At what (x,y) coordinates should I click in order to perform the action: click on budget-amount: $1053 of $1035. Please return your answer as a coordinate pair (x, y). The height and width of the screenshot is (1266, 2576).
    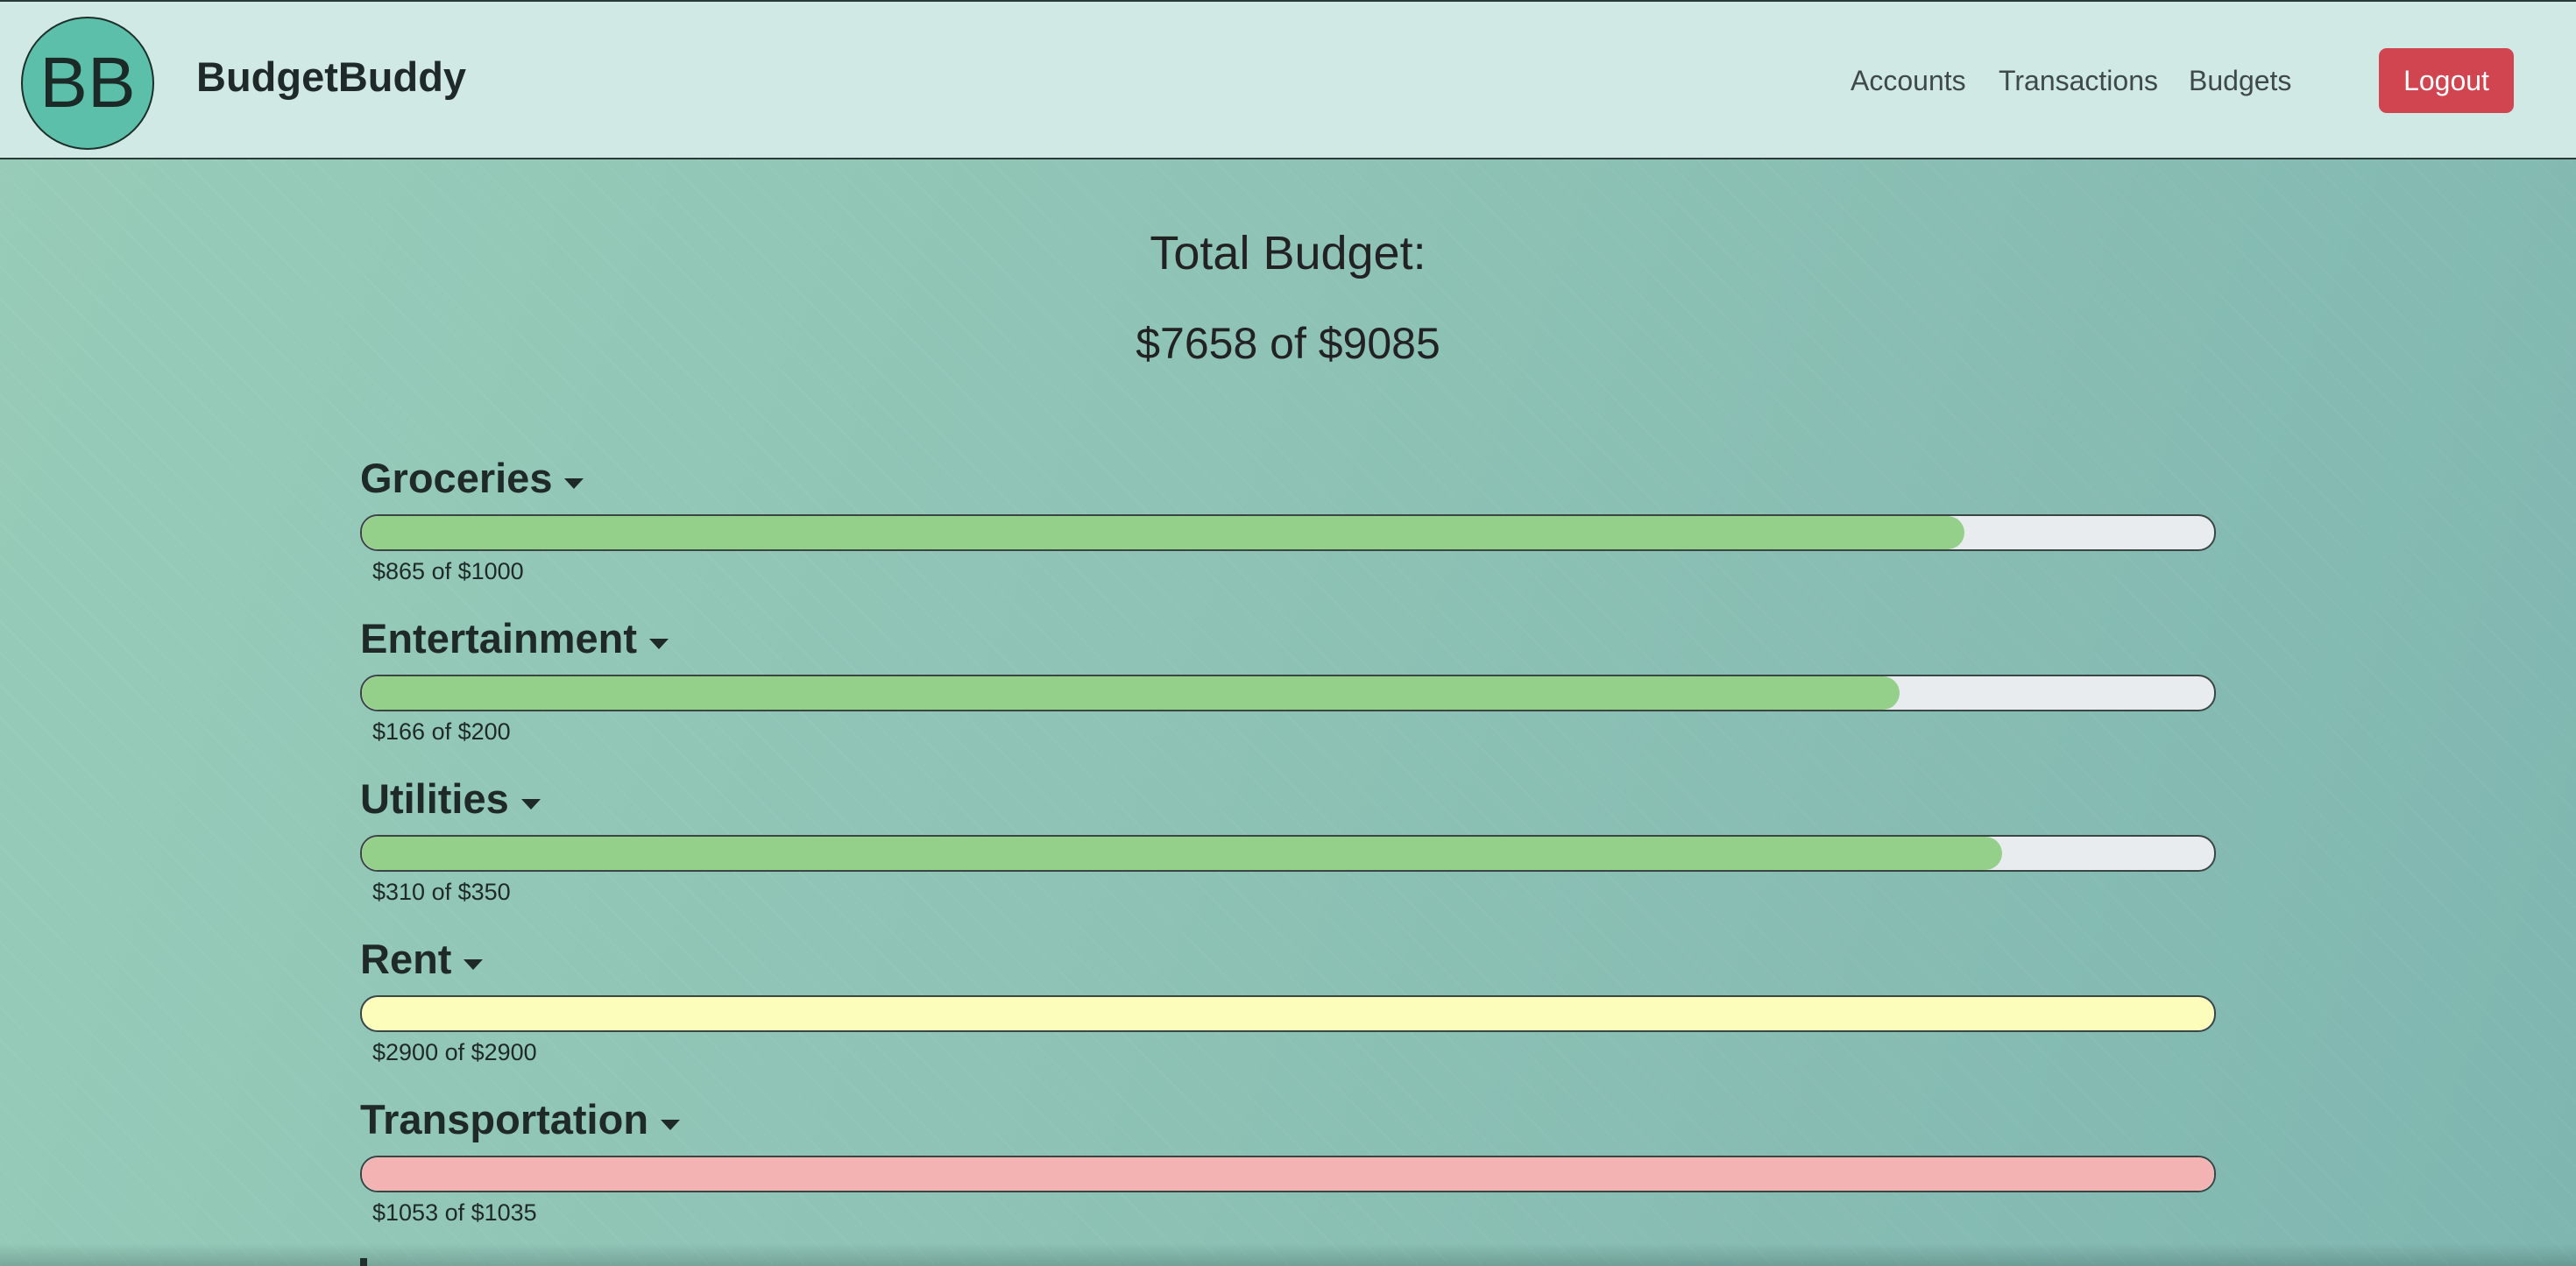
    Looking at the image, I should click on (454, 1212).